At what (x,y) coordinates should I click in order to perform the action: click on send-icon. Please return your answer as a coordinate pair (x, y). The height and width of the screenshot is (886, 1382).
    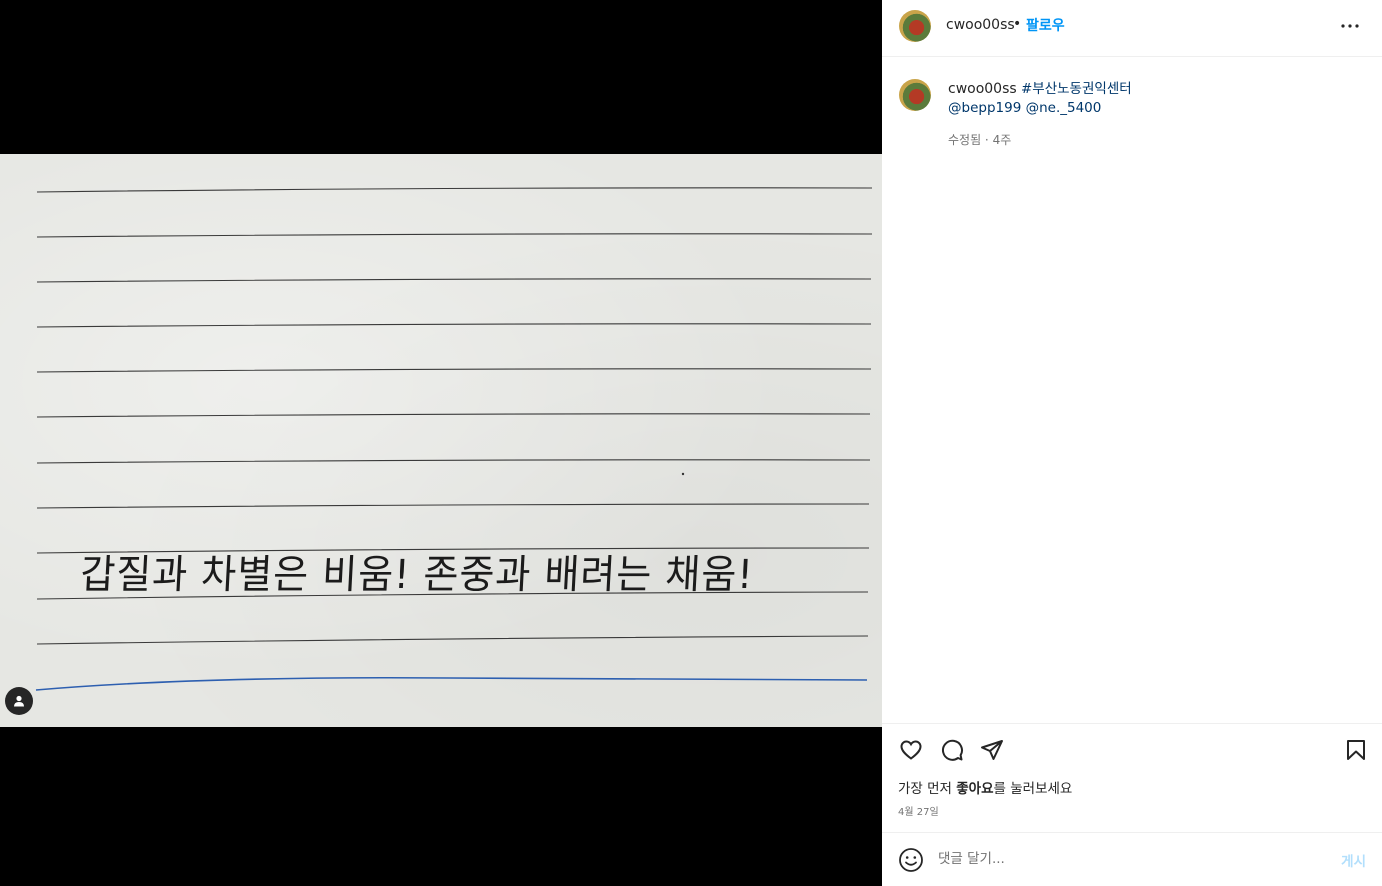
    Looking at the image, I should click on (992, 750).